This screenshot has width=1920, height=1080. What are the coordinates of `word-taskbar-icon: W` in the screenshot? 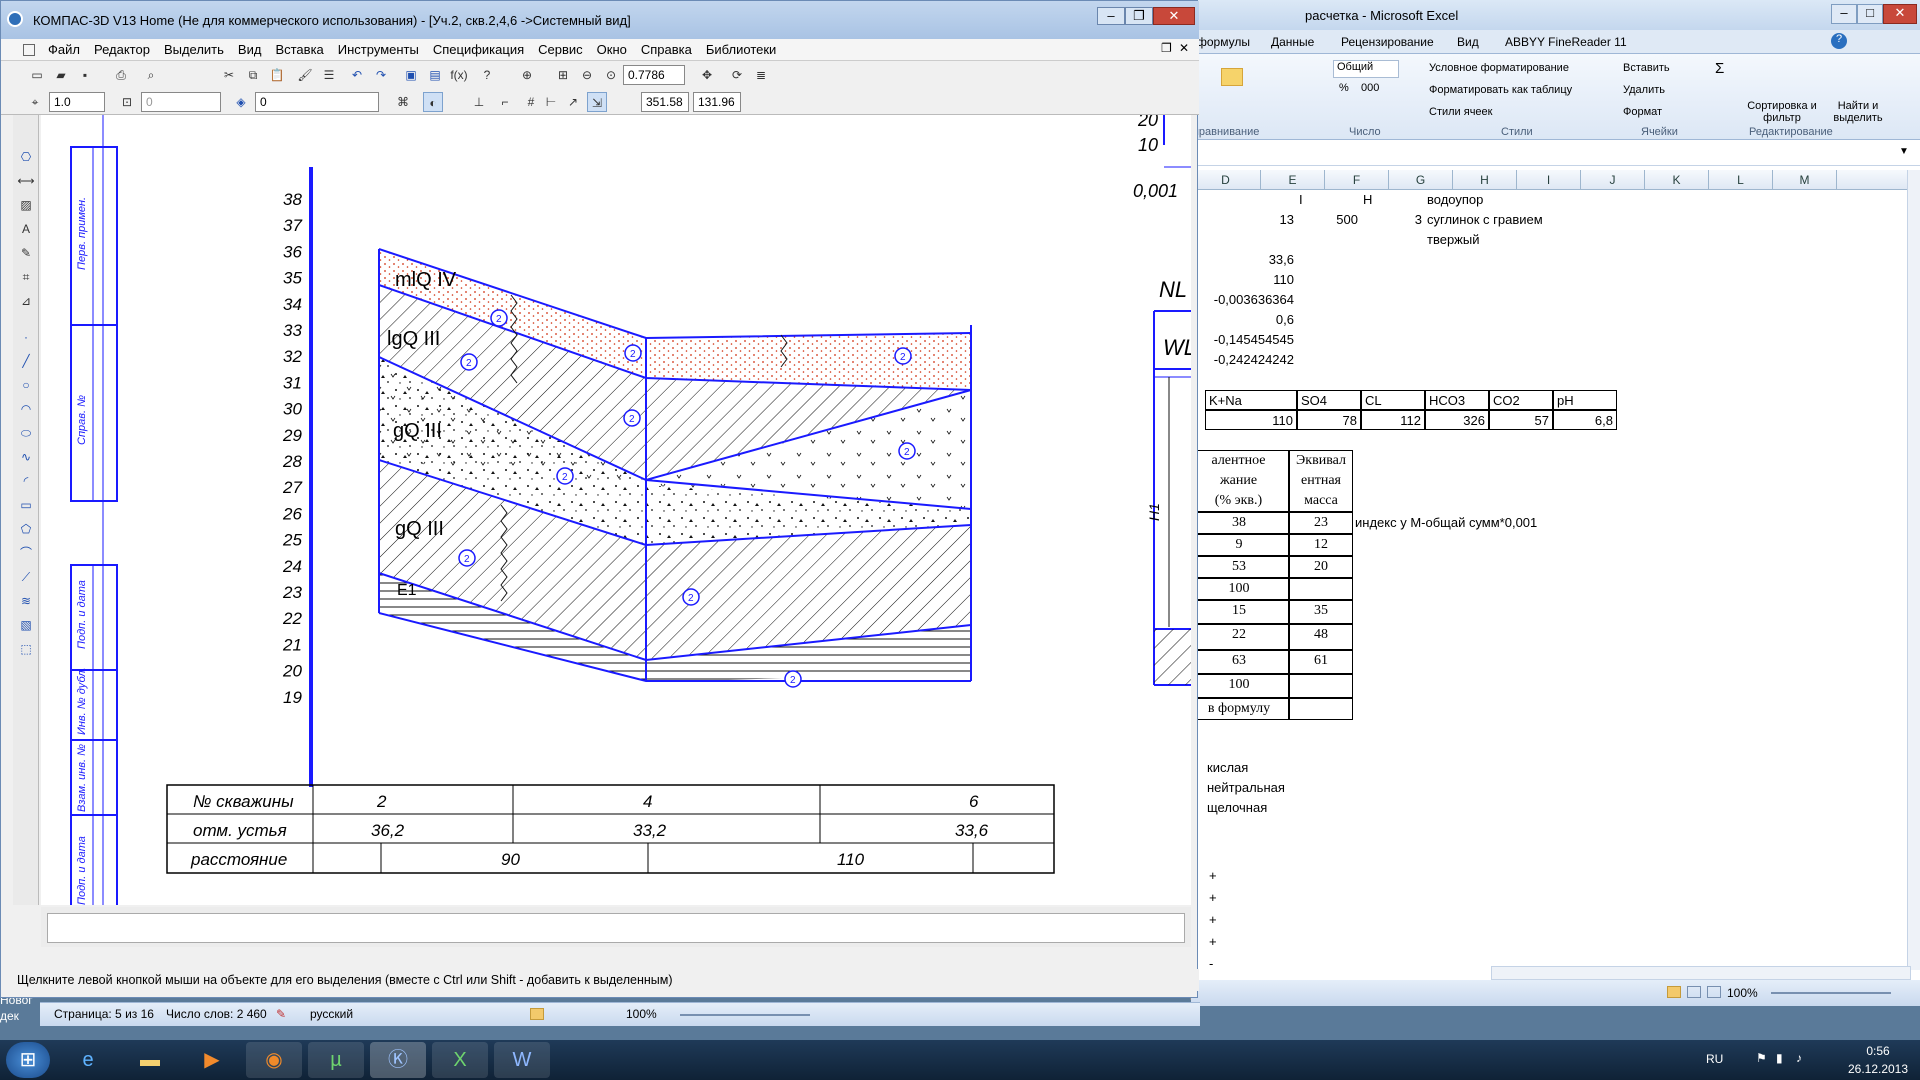 It's located at (522, 1060).